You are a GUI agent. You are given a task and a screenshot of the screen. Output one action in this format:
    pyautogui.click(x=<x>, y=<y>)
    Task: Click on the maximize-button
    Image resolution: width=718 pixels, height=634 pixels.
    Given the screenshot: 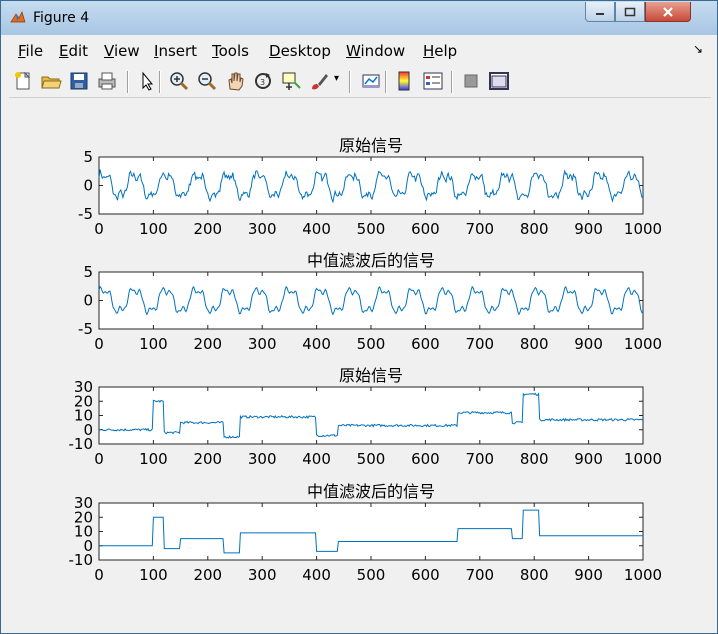 What is the action you would take?
    pyautogui.click(x=630, y=12)
    